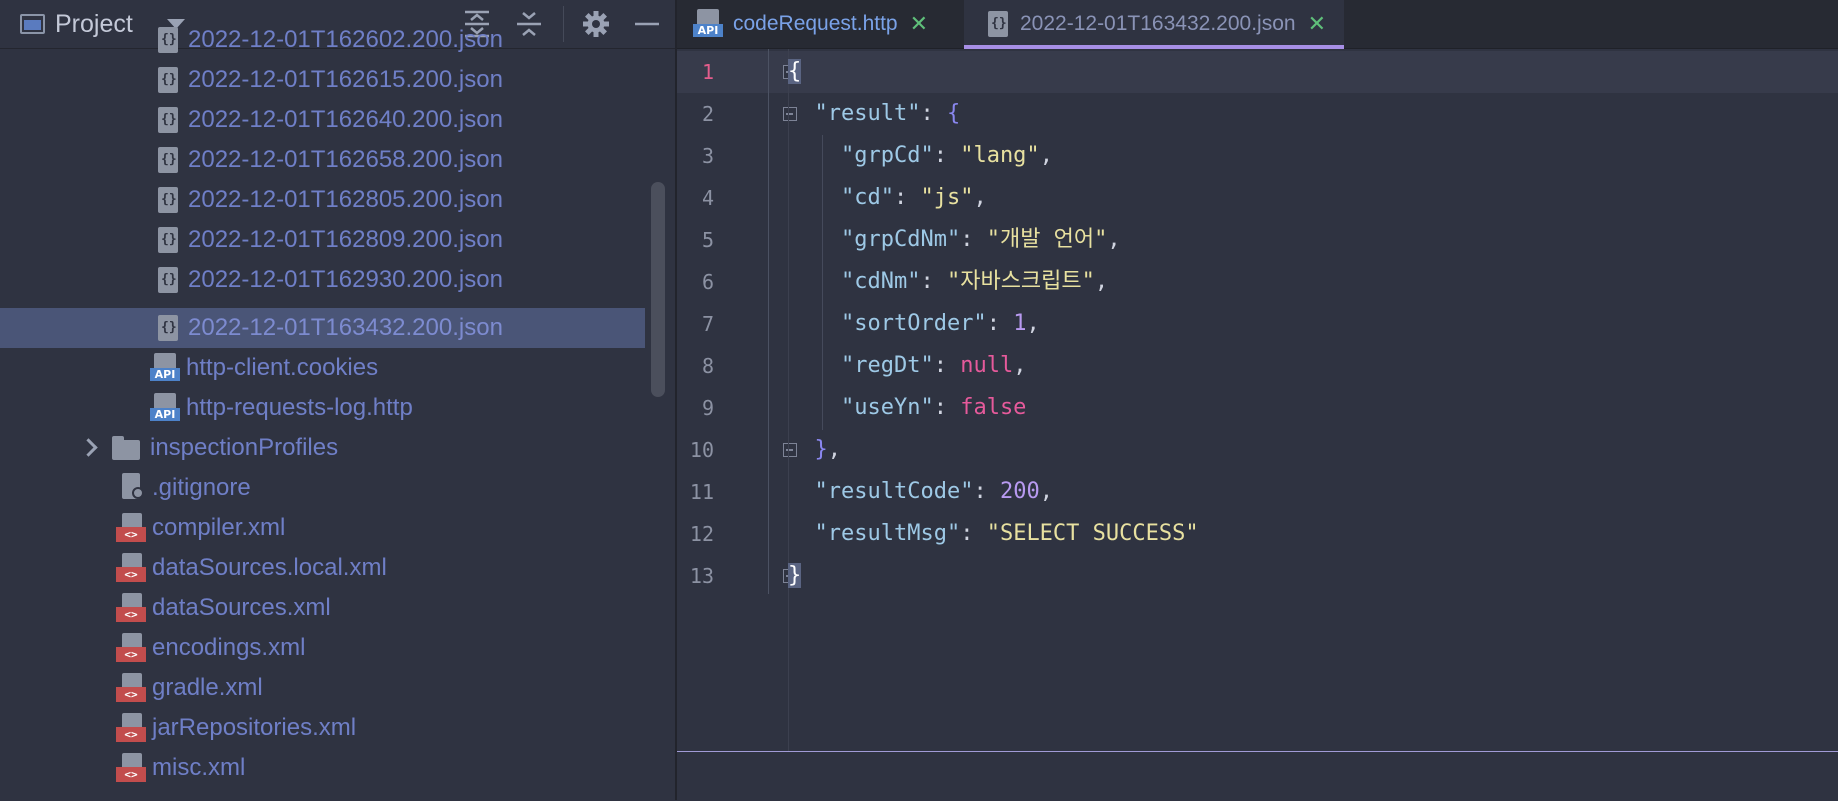 Image resolution: width=1838 pixels, height=801 pixels. What do you see at coordinates (229, 647) in the screenshot?
I see `tree-item-label: encodings.xml` at bounding box center [229, 647].